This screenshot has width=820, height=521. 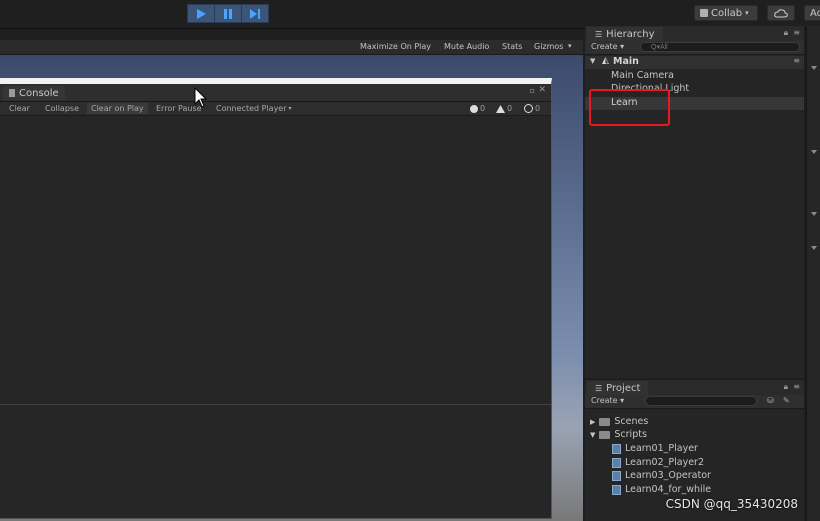 I want to click on hierarchy-toolbar: Create ▾, so click(x=694, y=48).